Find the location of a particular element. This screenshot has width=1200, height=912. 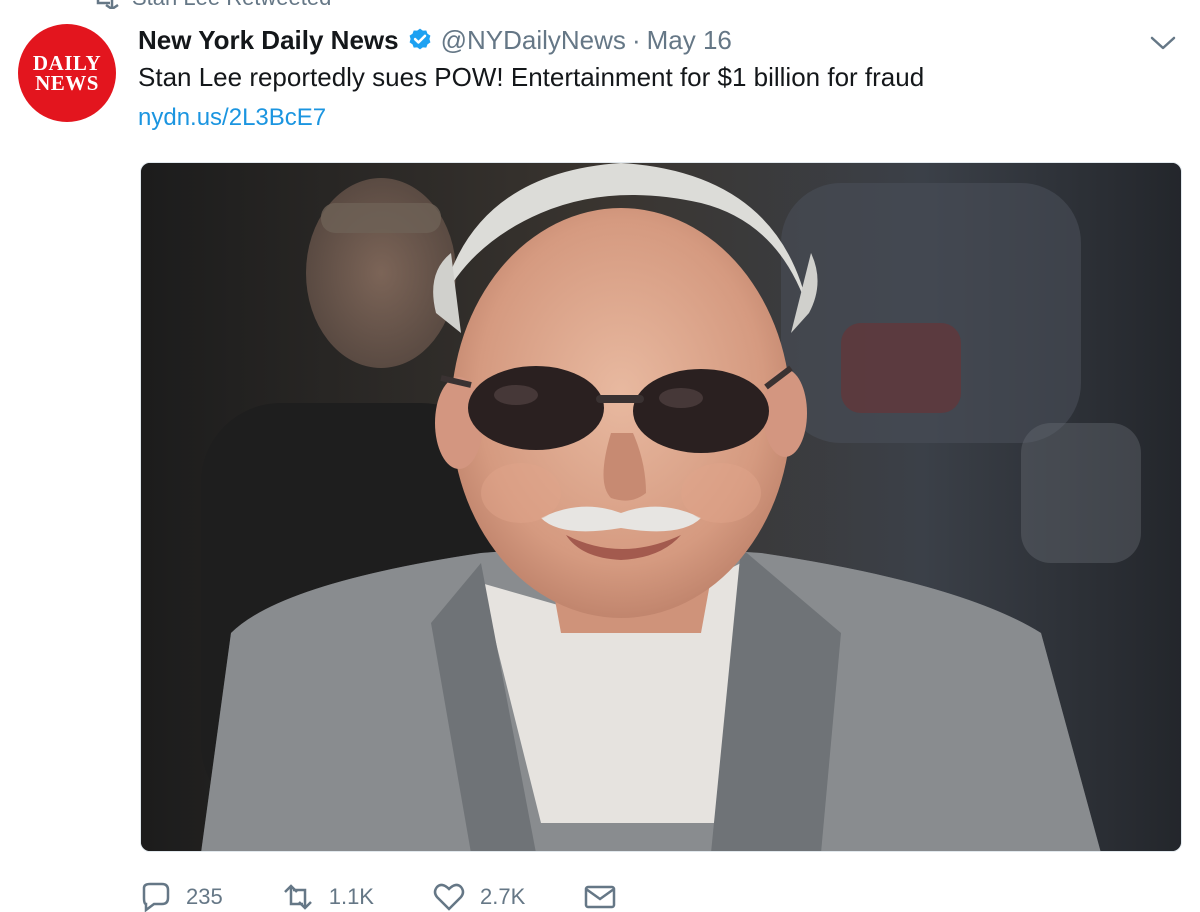

display-name: New York Daily News is located at coordinates (268, 40).